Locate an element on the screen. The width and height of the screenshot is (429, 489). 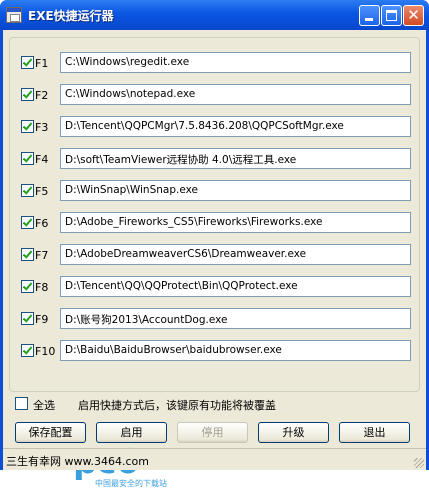
path-field: D:\Baidu\BaiduBrowser\baidubrowser.exe is located at coordinates (235, 350).